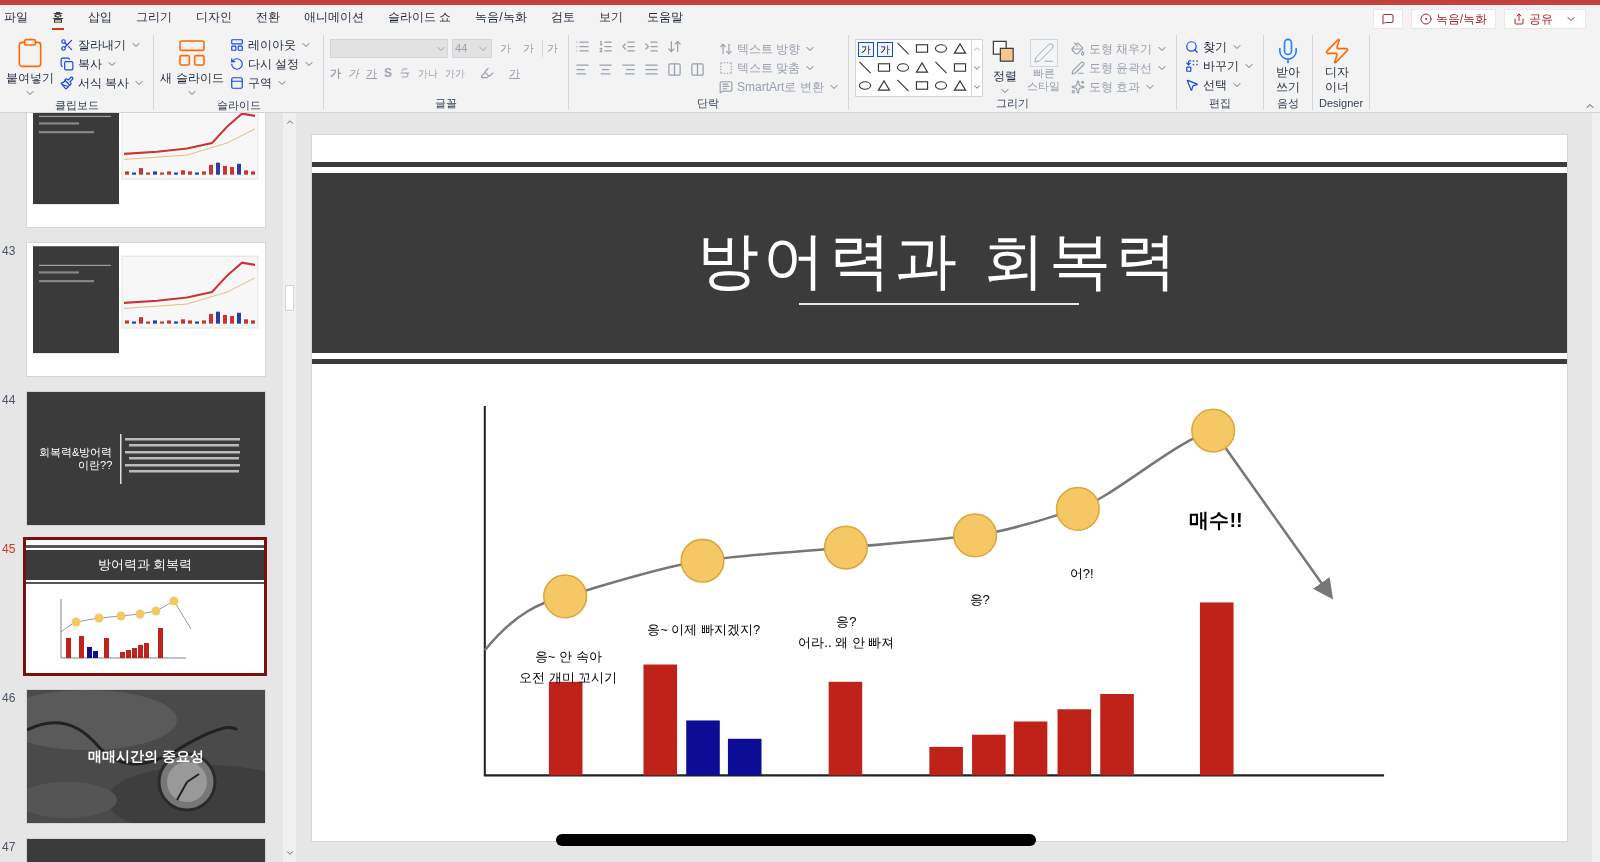 The height and width of the screenshot is (862, 1600). I want to click on ribbon-tab: 보기, so click(610, 19).